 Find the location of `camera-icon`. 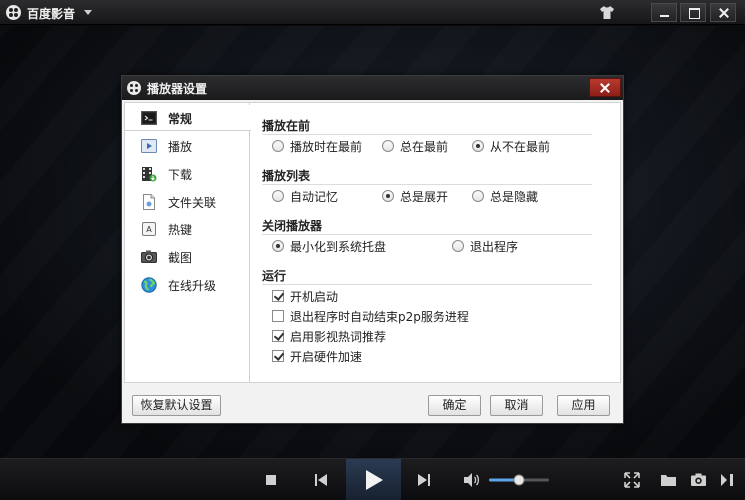

camera-icon is located at coordinates (149, 256).